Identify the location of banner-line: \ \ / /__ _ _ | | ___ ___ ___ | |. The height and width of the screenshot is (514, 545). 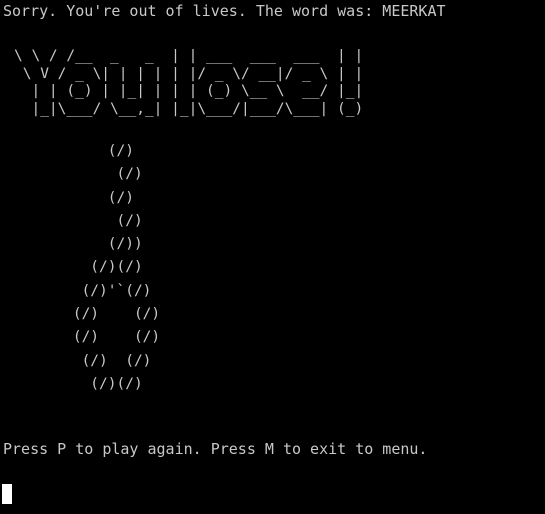
(189, 56).